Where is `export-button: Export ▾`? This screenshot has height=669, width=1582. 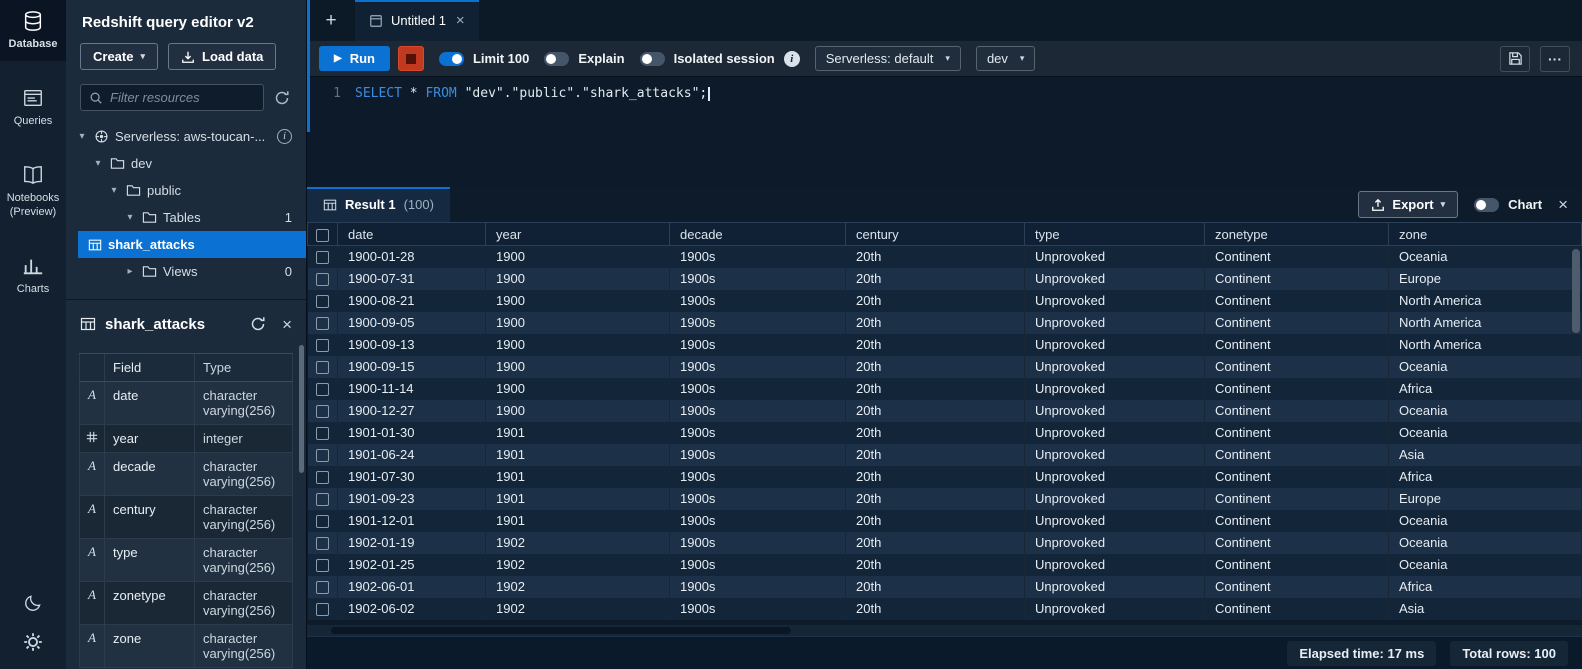 export-button: Export ▾ is located at coordinates (1408, 204).